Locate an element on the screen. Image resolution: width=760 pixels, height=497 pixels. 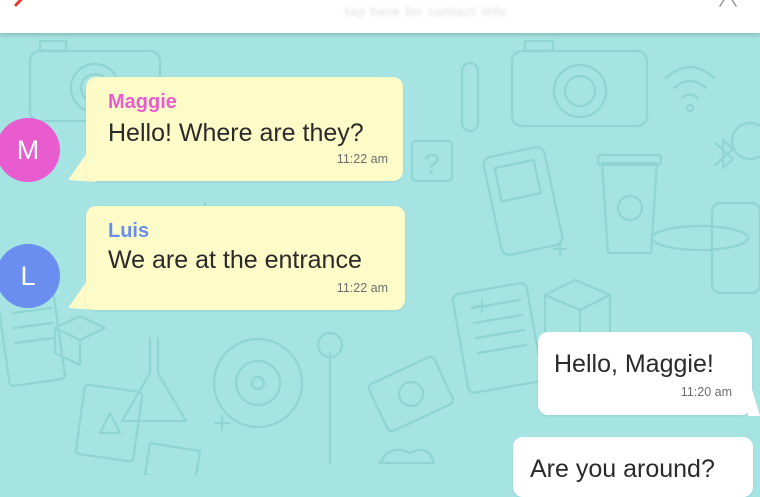
chat-header: tap here for contact info is located at coordinates (380, 16).